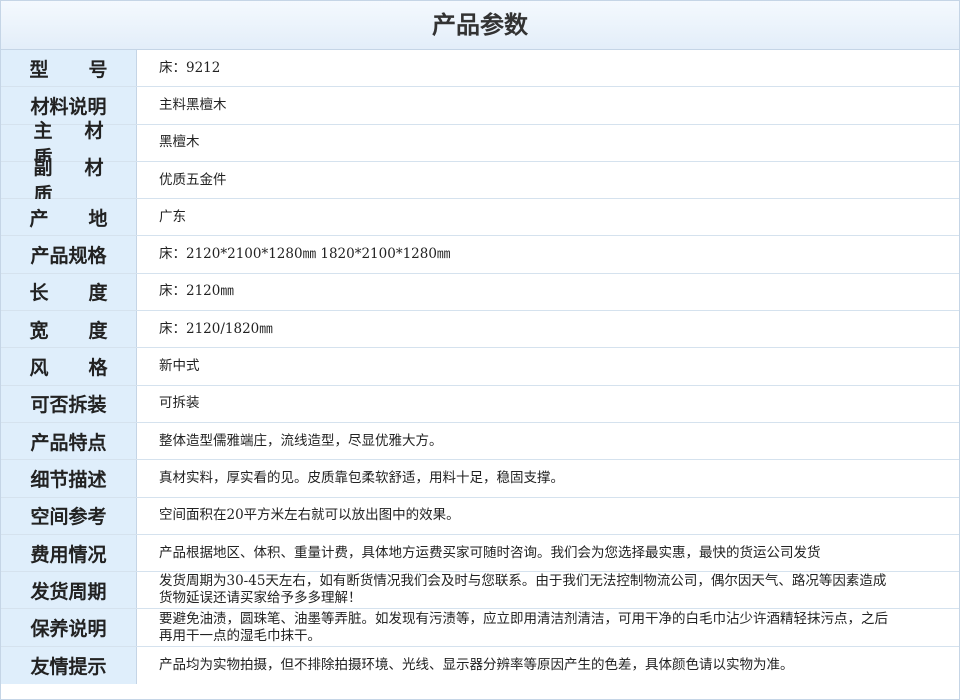 This screenshot has height=700, width=960. I want to click on param-label: 细节描述, so click(69, 478).